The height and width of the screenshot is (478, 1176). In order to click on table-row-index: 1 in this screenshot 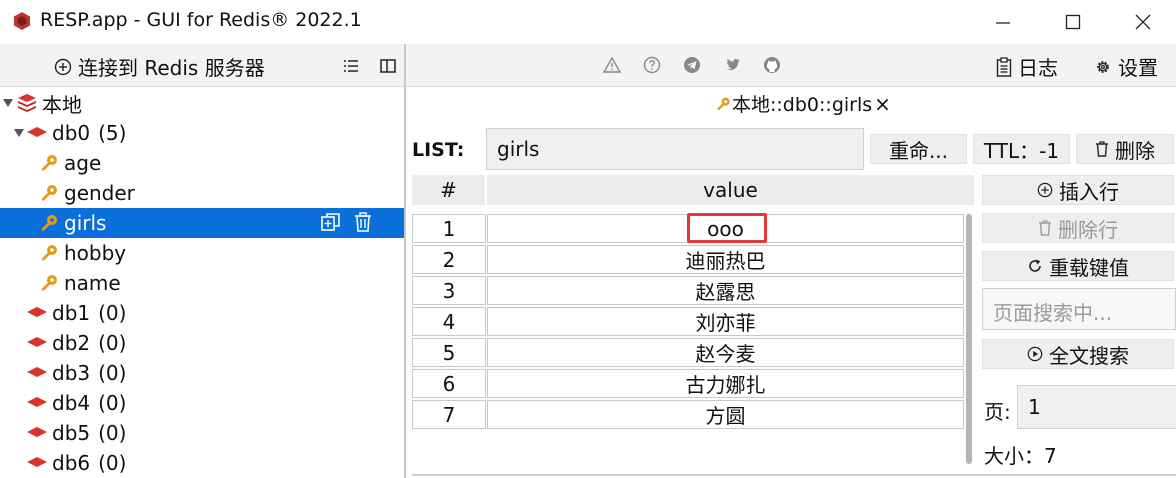, I will do `click(449, 228)`.